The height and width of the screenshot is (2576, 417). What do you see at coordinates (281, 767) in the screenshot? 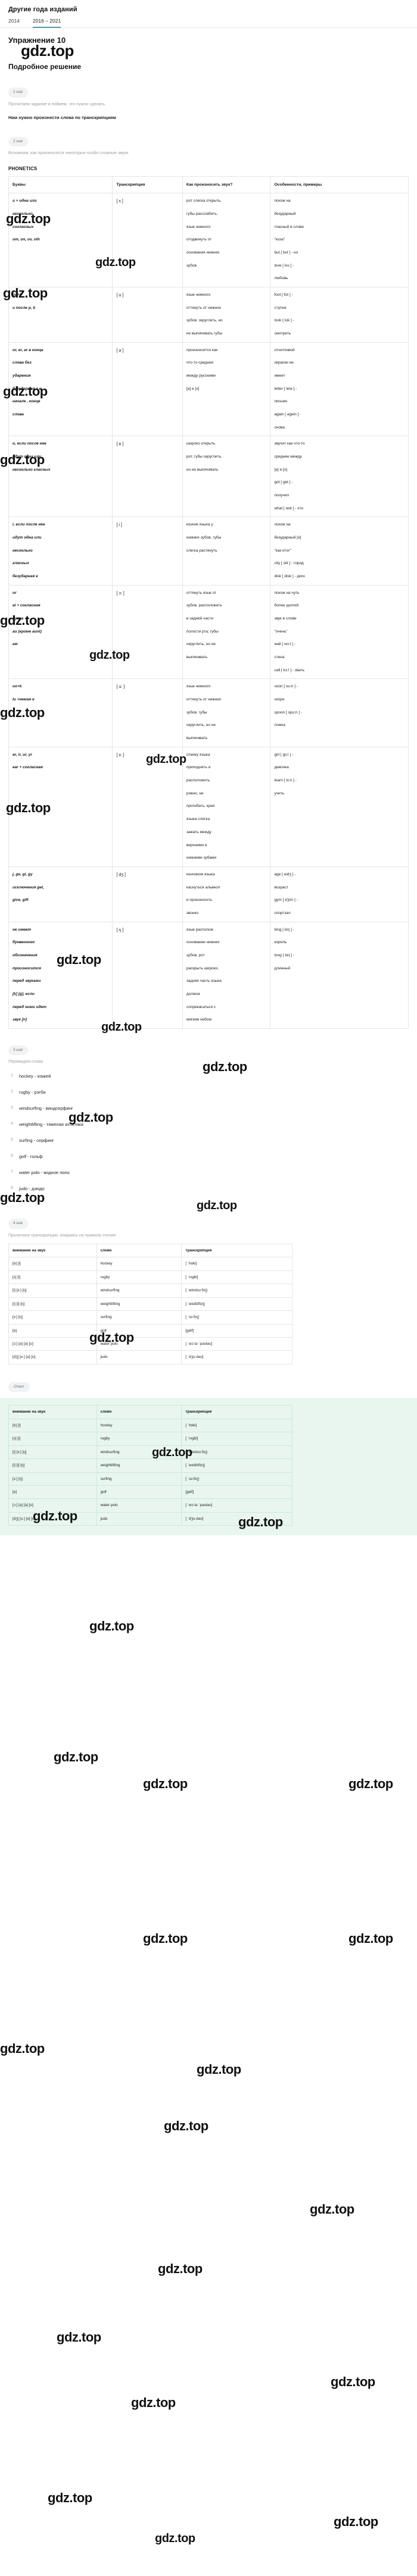
I see `cell-features-line: девочка` at bounding box center [281, 767].